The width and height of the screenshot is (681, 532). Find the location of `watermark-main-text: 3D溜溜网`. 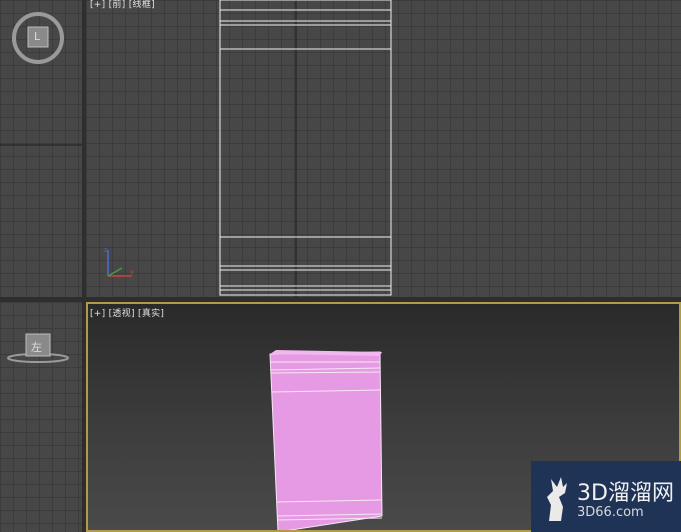

watermark-main-text: 3D溜溜网 is located at coordinates (625, 493).